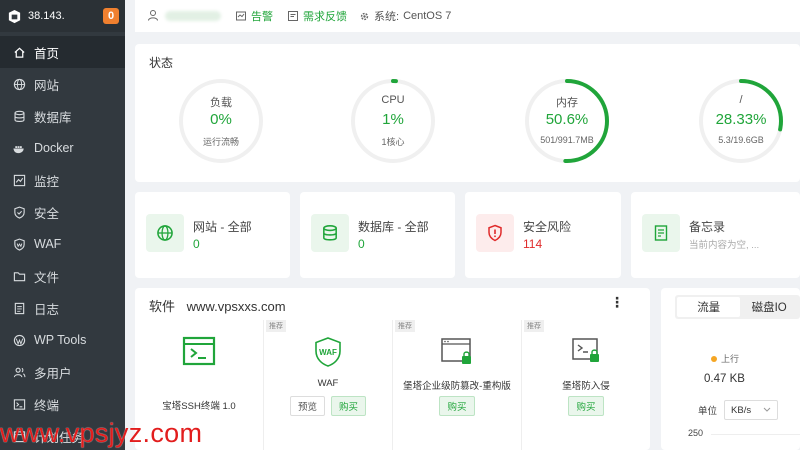 The image size is (800, 450). I want to click on sidebar-item-7: 文件, so click(62, 276).